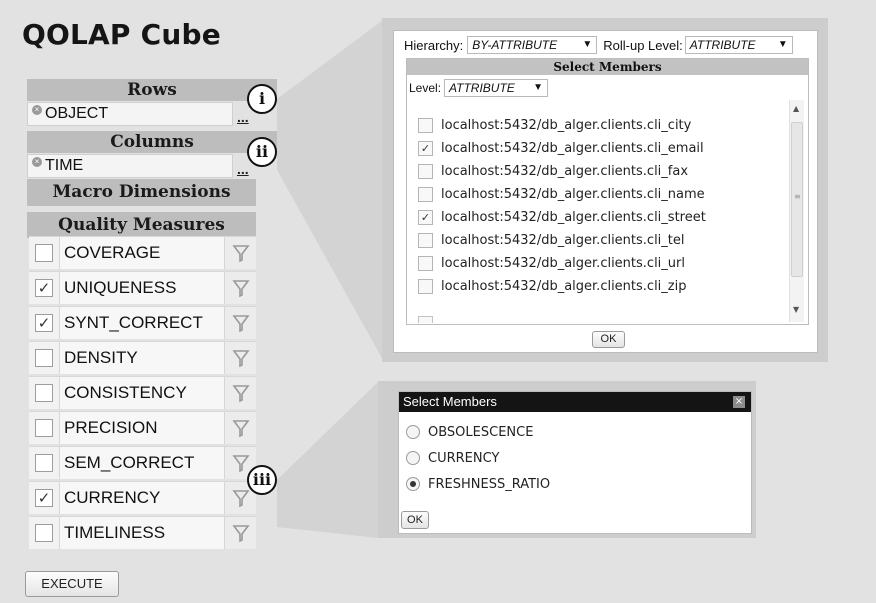 Image resolution: width=876 pixels, height=603 pixels. Describe the element at coordinates (425, 319) in the screenshot. I see `member-checkbox-clipped` at that location.